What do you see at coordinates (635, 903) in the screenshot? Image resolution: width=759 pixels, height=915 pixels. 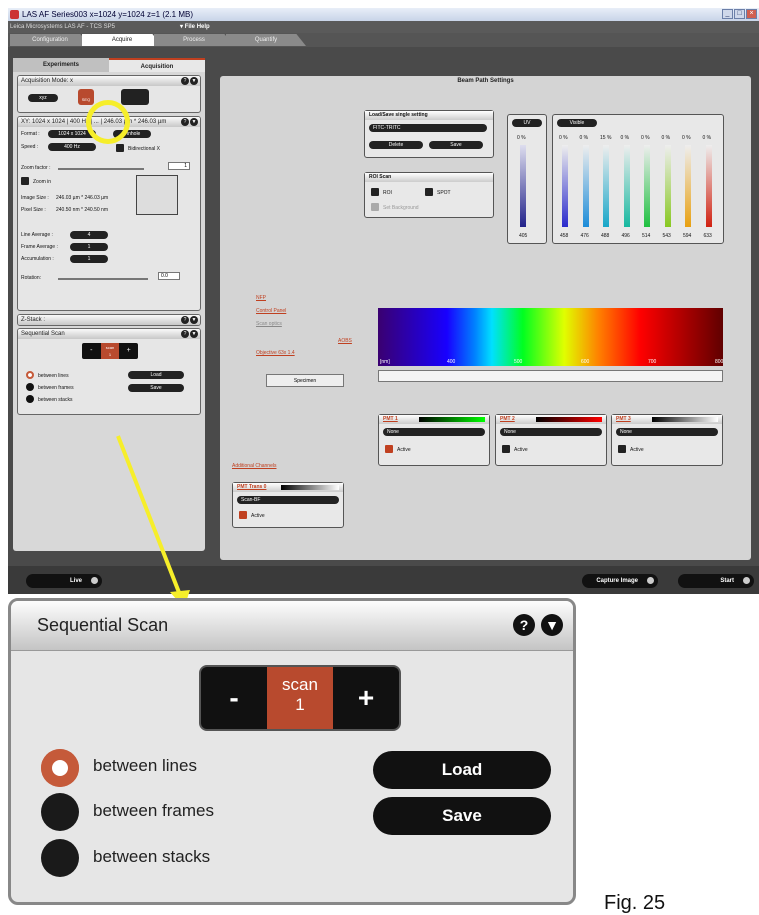 I see `figure-label: Fig. 25` at bounding box center [635, 903].